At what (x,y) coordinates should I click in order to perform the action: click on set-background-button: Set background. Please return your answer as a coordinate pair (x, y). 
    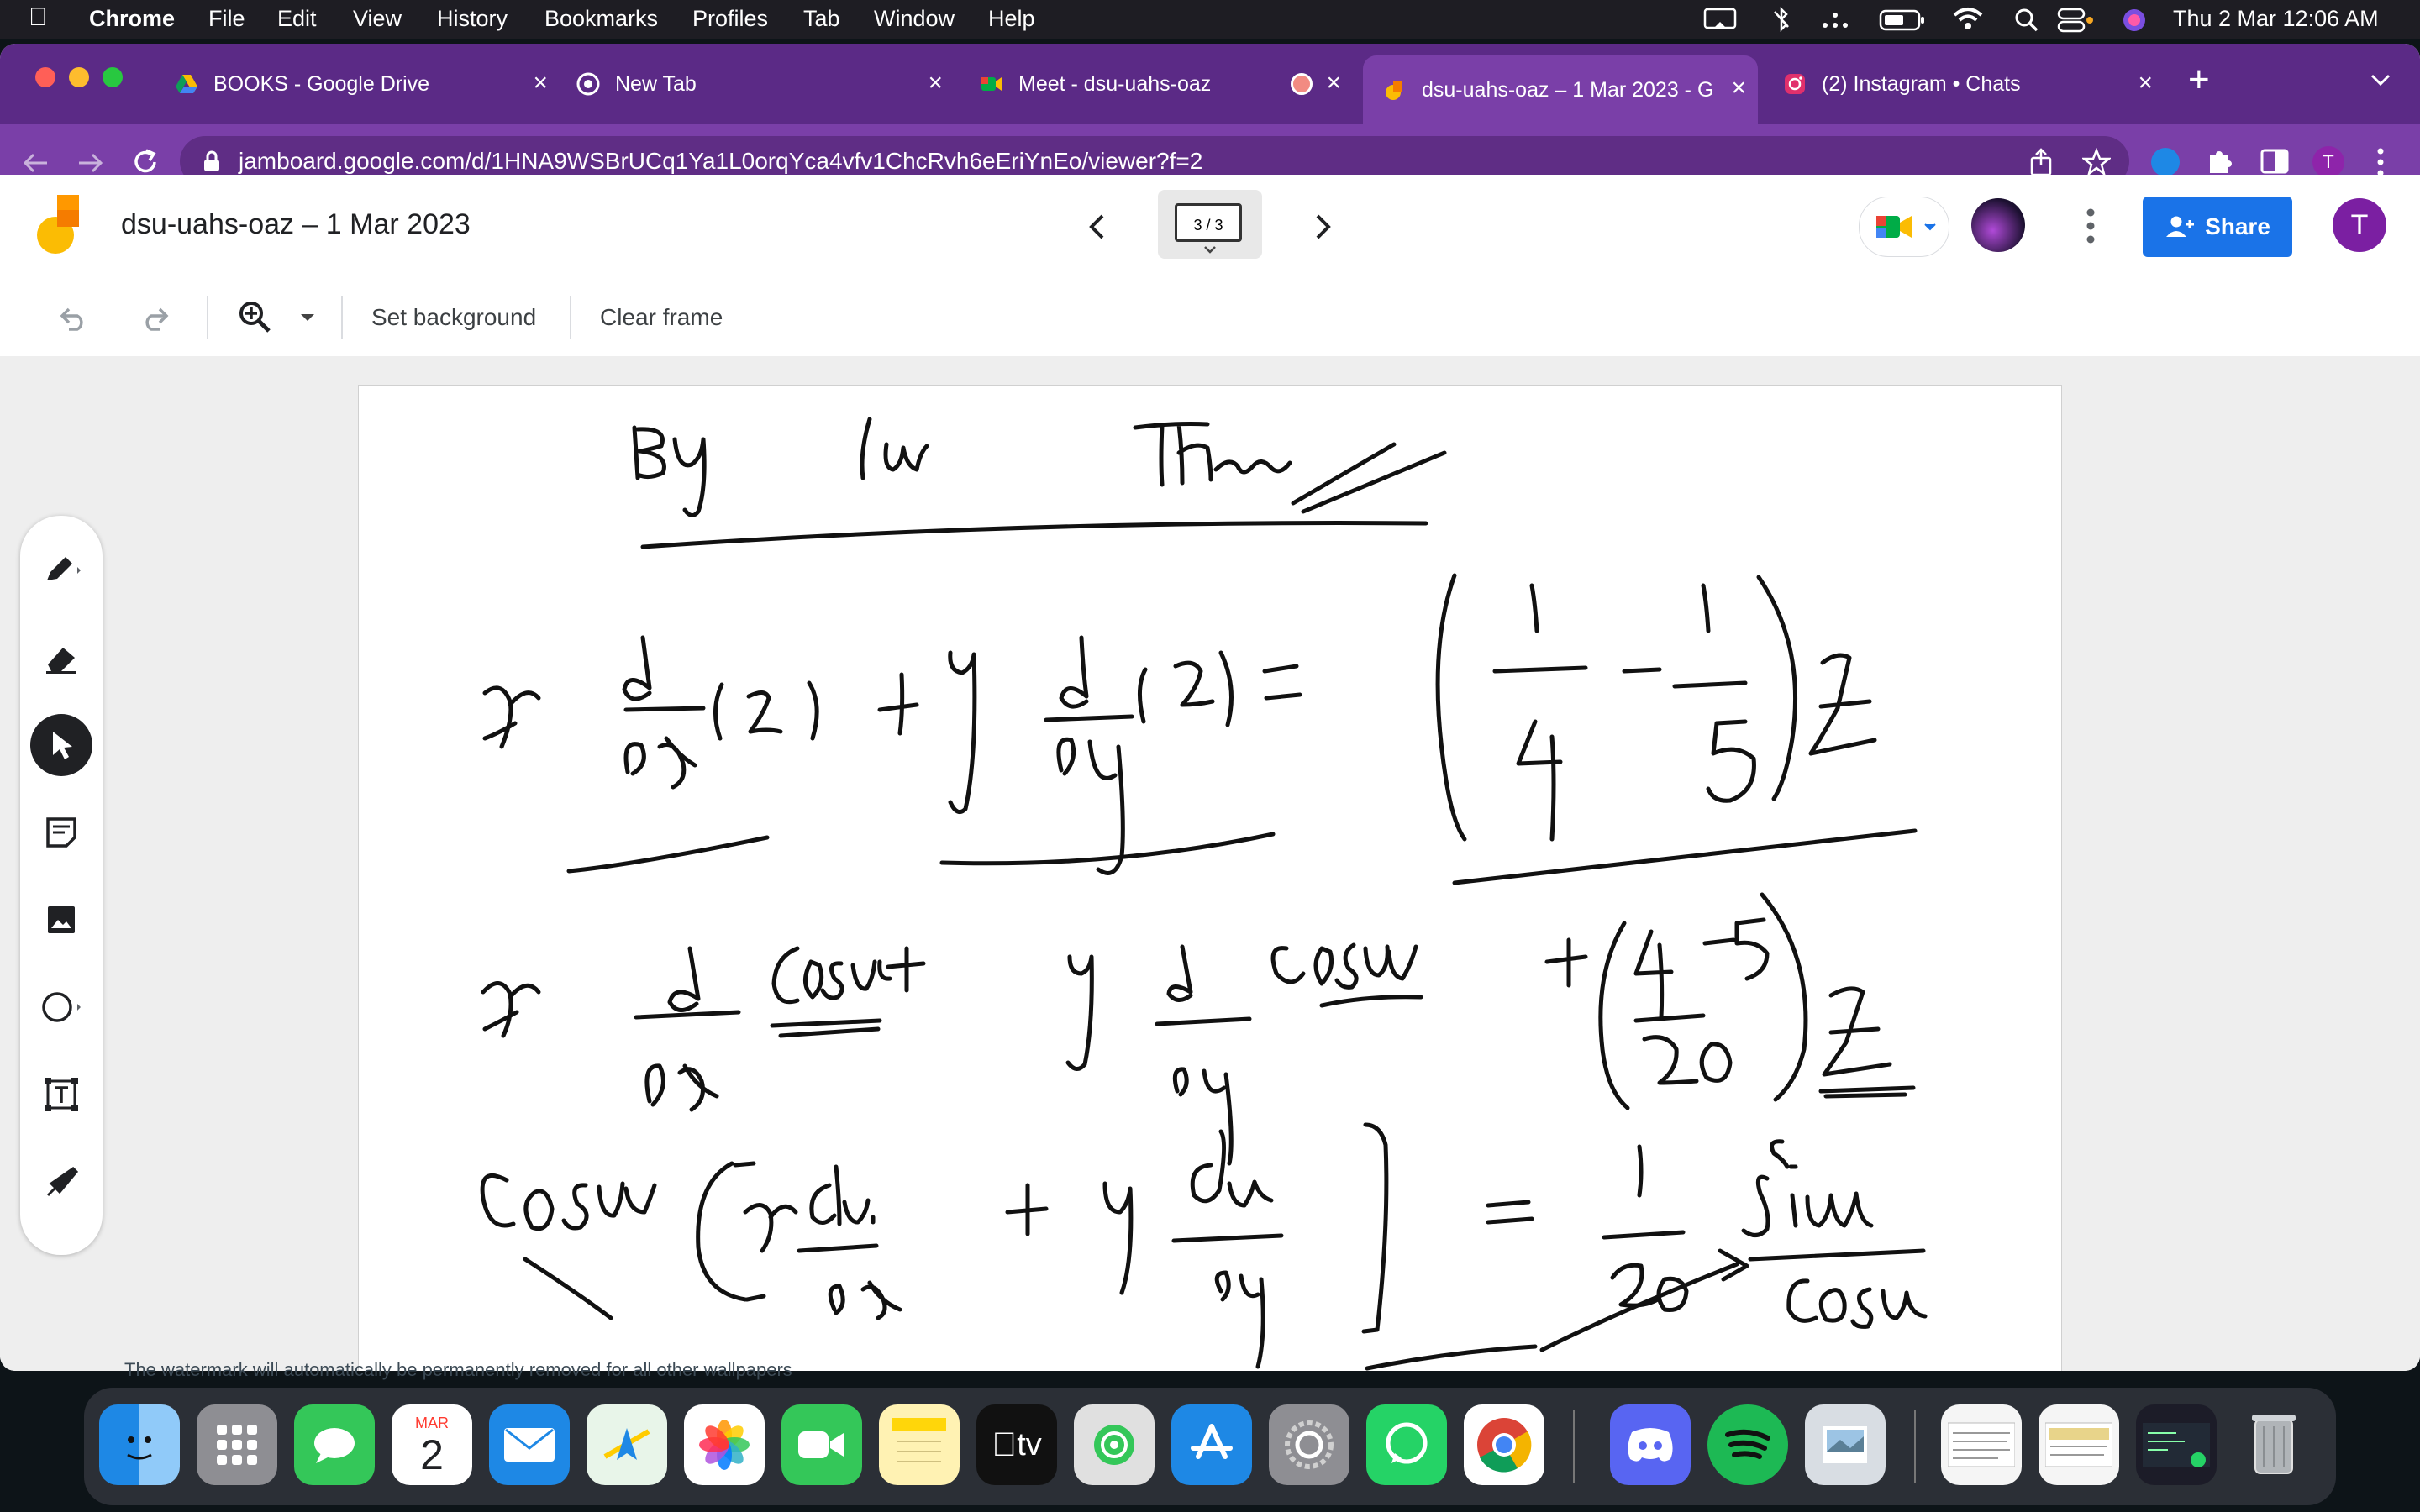
    Looking at the image, I should click on (453, 317).